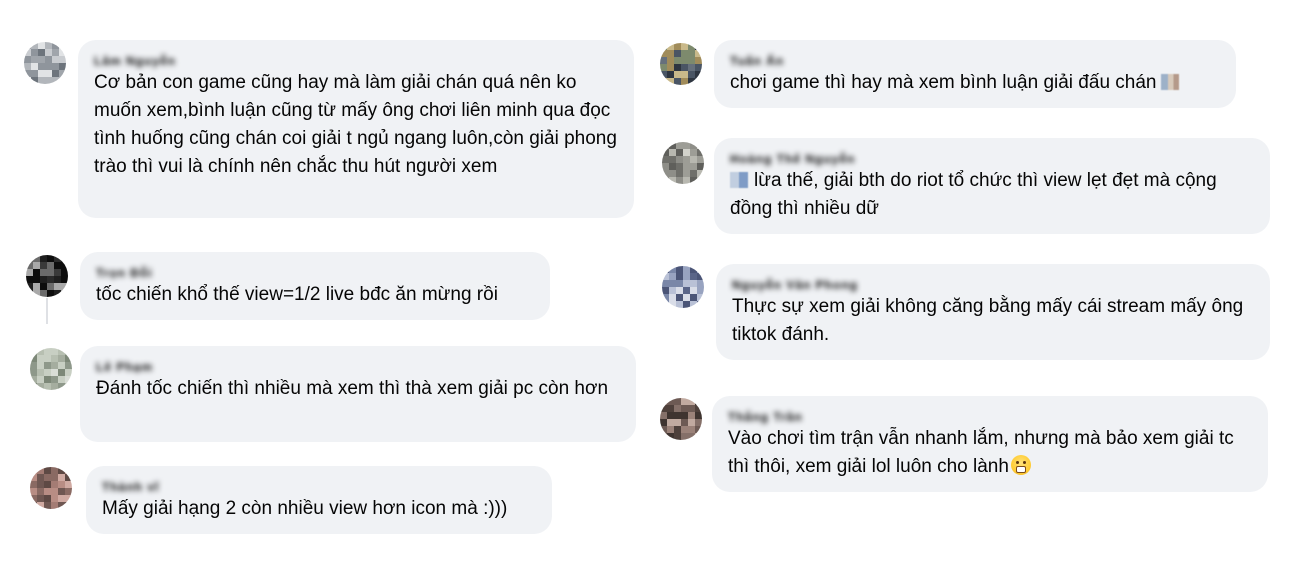 The height and width of the screenshot is (575, 1290). Describe the element at coordinates (359, 366) in the screenshot. I see `comment-author: Lê Phạm` at that location.